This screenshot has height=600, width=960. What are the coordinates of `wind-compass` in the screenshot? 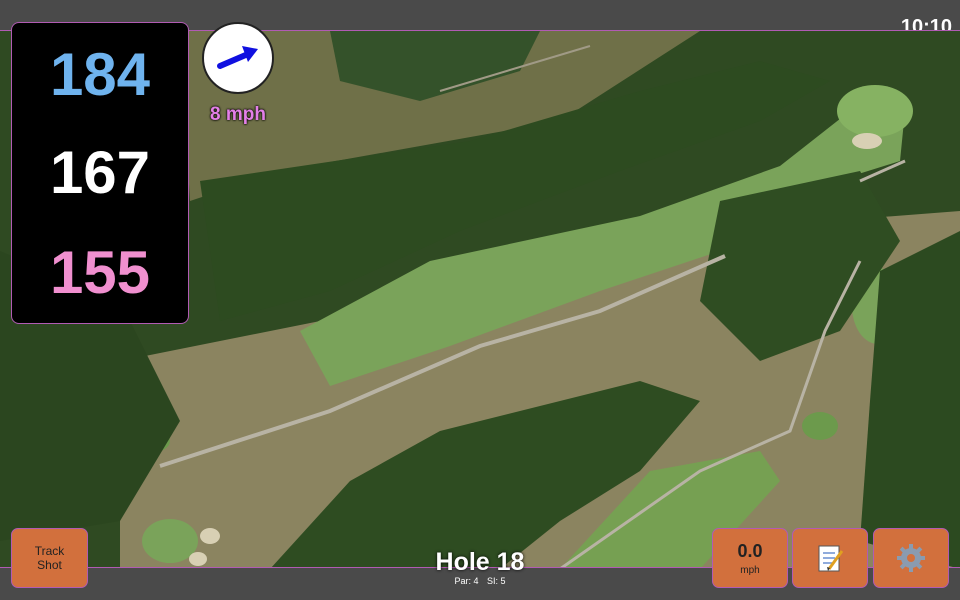 It's located at (238, 58).